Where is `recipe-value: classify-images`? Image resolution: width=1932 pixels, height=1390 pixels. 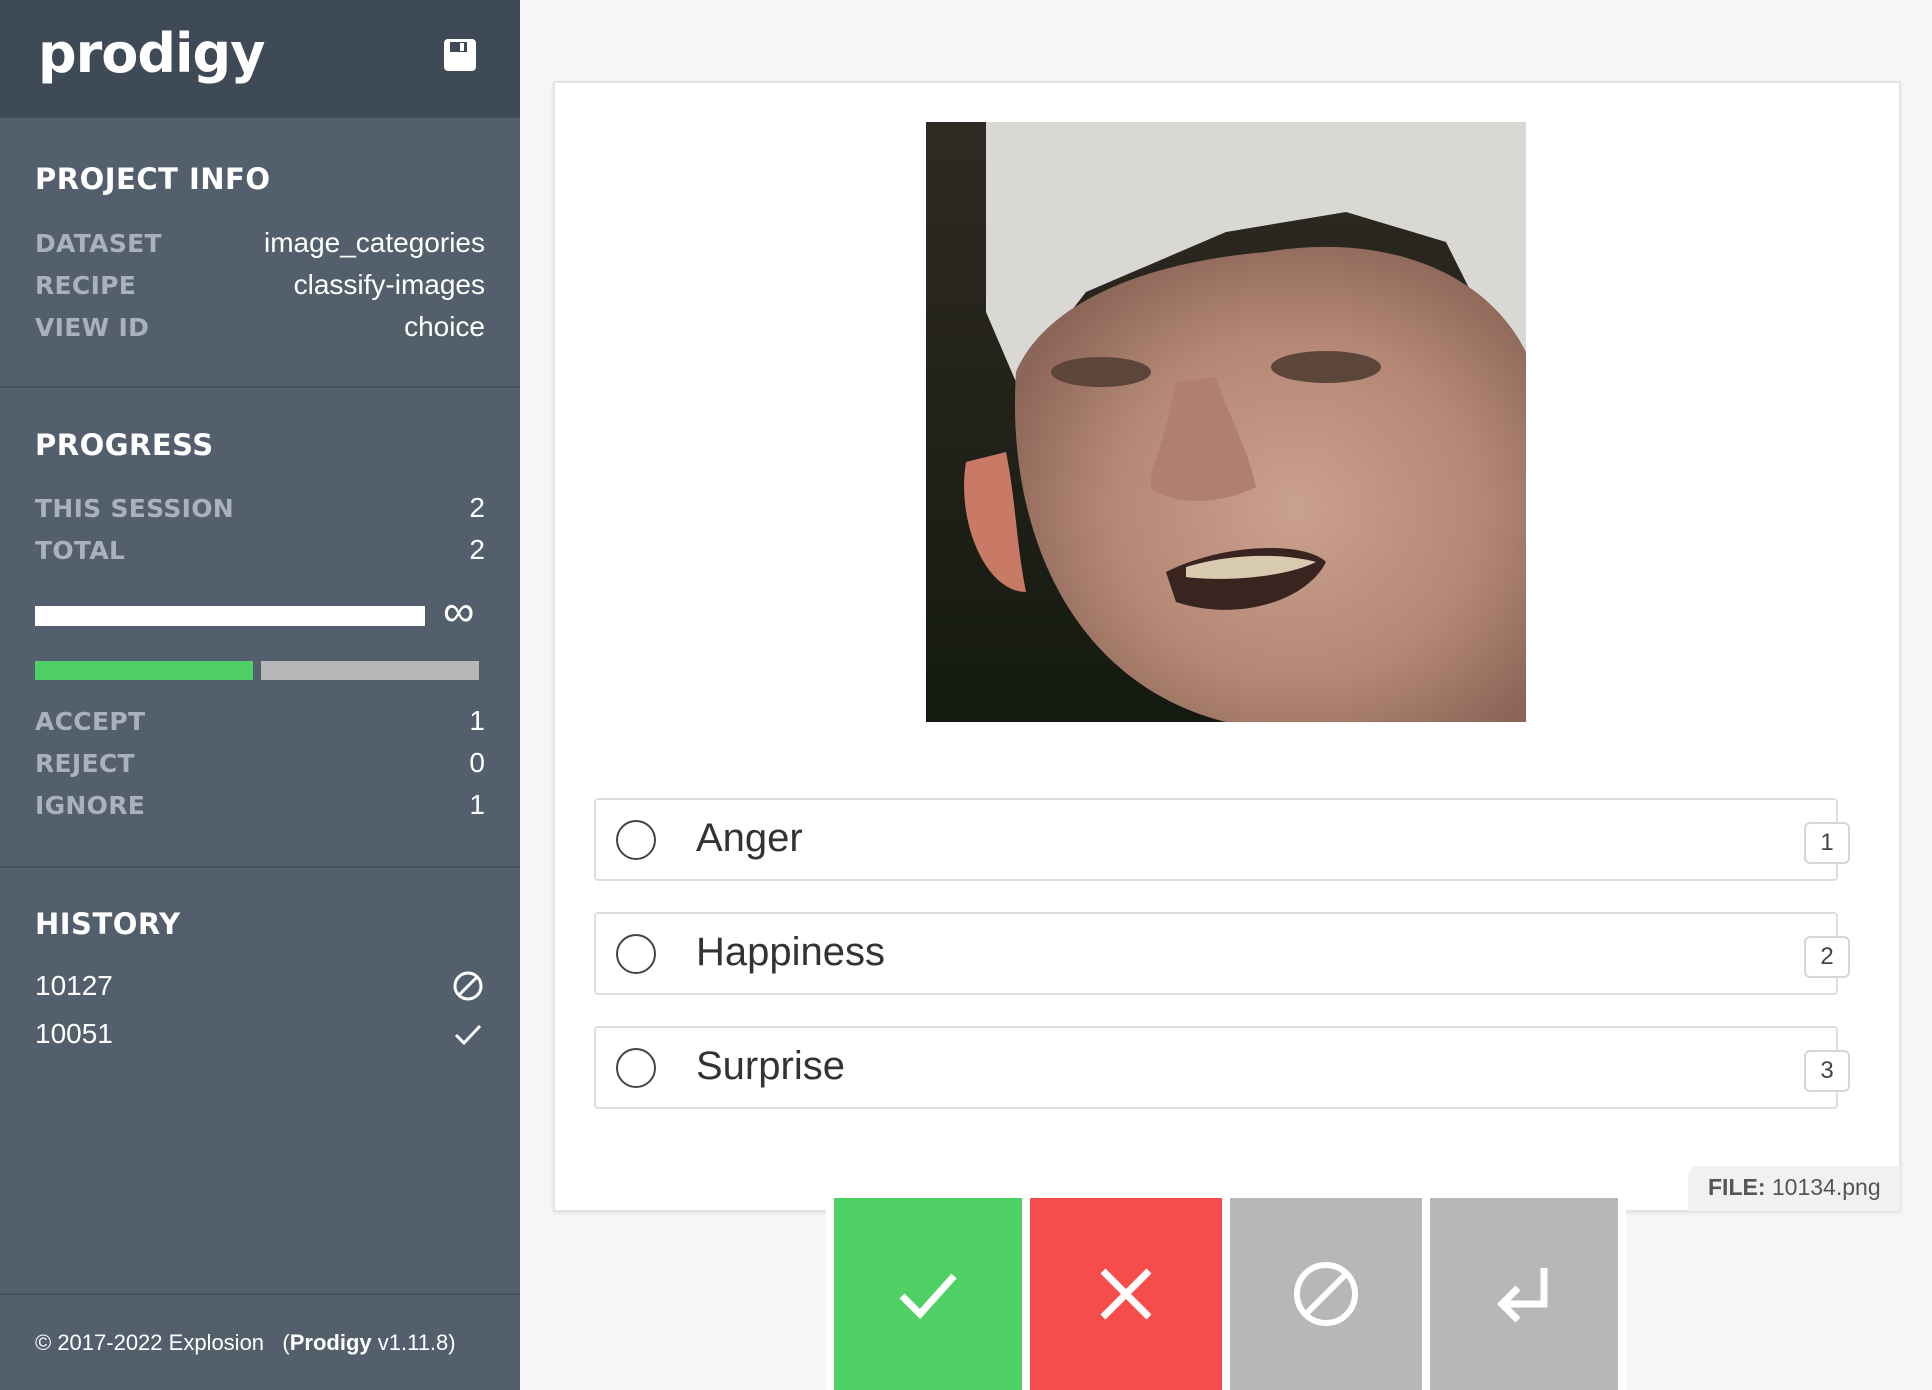 recipe-value: classify-images is located at coordinates (389, 284).